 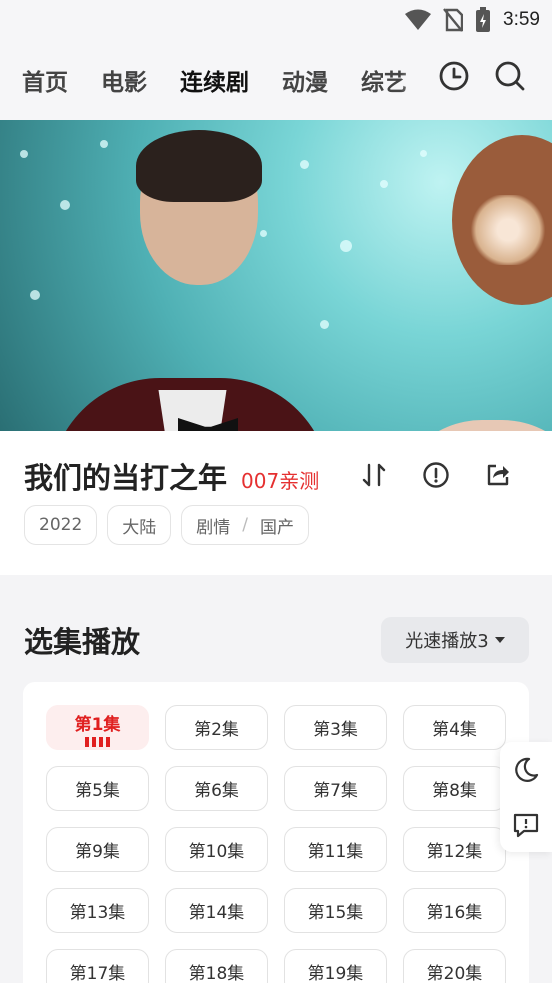 What do you see at coordinates (97, 913) in the screenshot?
I see `episode-label: 第13集` at bounding box center [97, 913].